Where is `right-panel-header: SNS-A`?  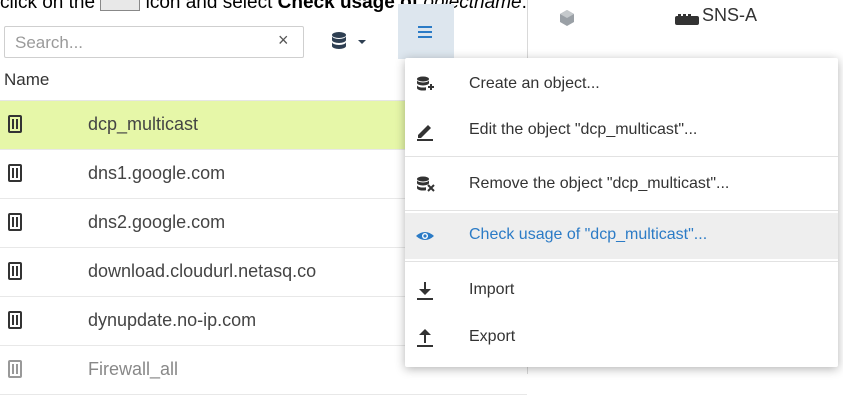
right-panel-header: SNS-A is located at coordinates (685, 30).